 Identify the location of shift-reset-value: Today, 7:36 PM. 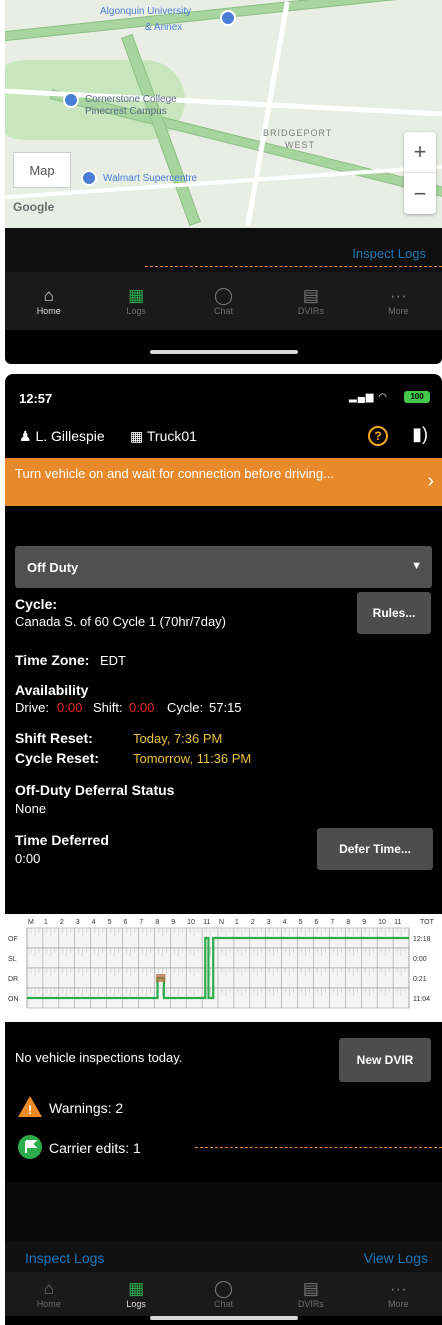
(178, 738).